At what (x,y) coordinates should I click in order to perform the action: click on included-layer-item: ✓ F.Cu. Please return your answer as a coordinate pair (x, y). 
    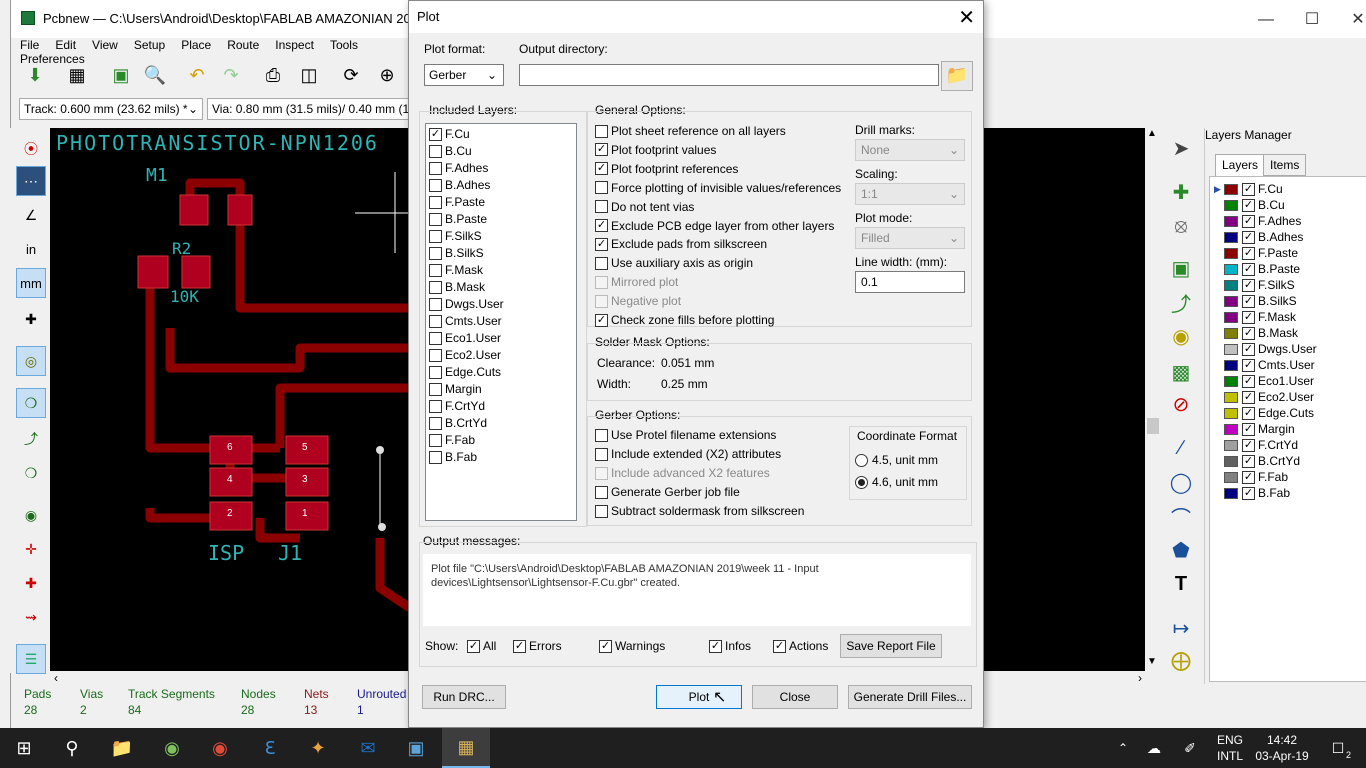
    Looking at the image, I should click on (449, 134).